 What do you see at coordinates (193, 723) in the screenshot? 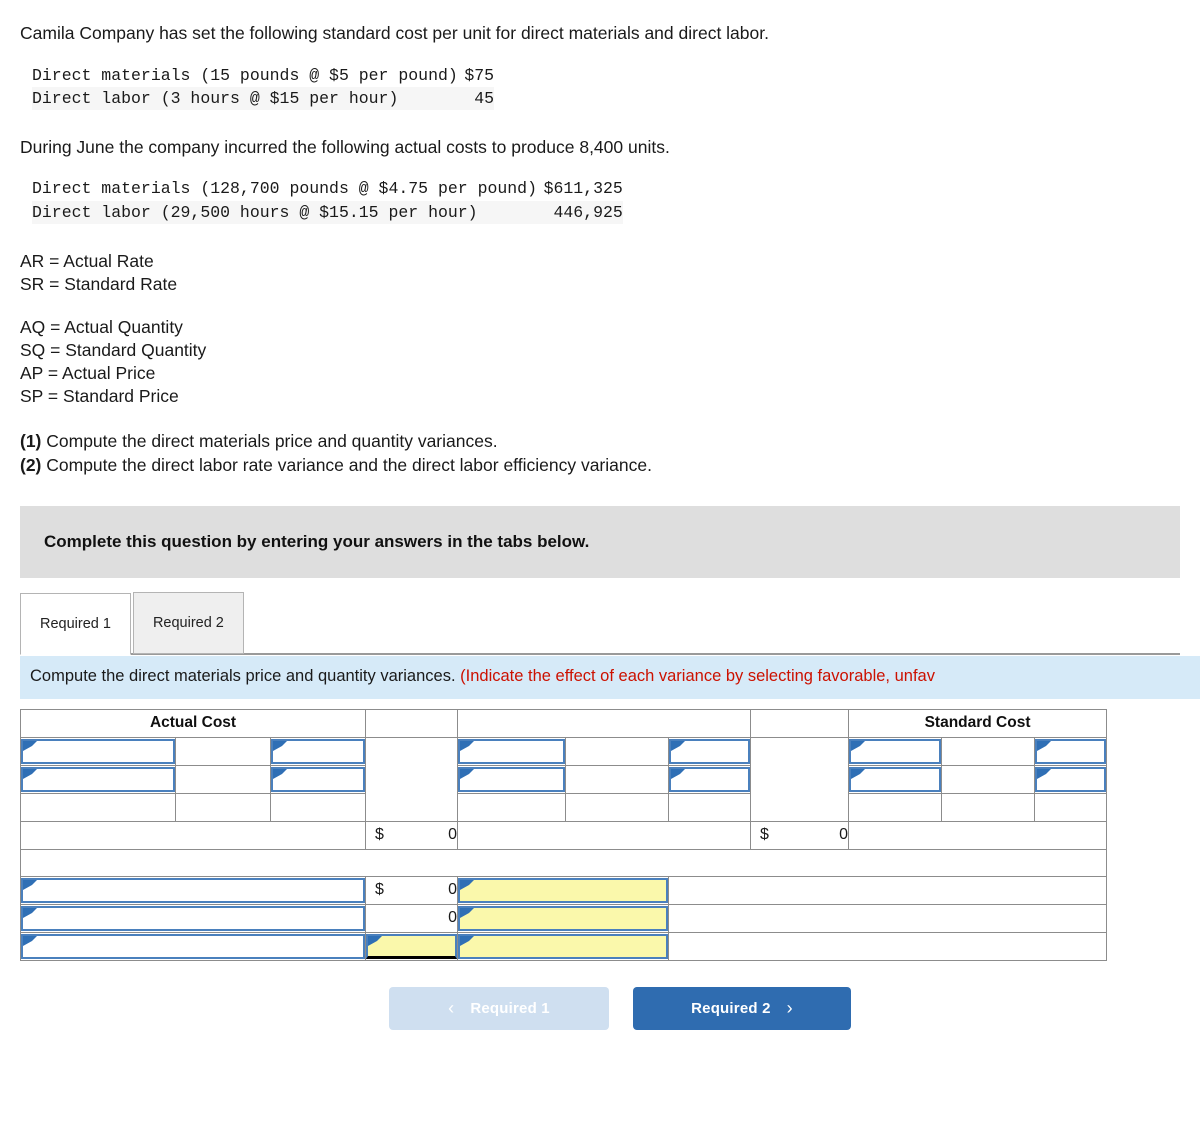
I see `header-actual-cost: Actual Cost` at bounding box center [193, 723].